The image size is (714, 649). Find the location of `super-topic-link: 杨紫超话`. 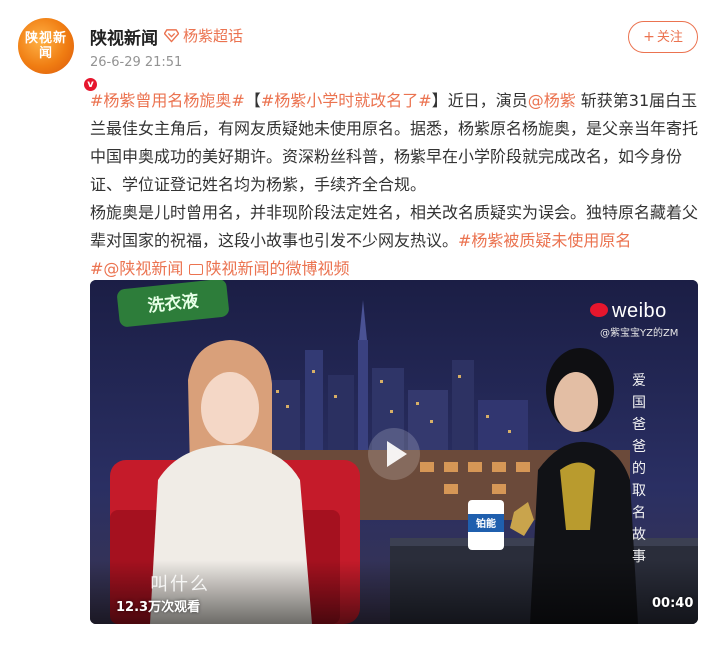

super-topic-link: 杨紫超话 is located at coordinates (203, 35).